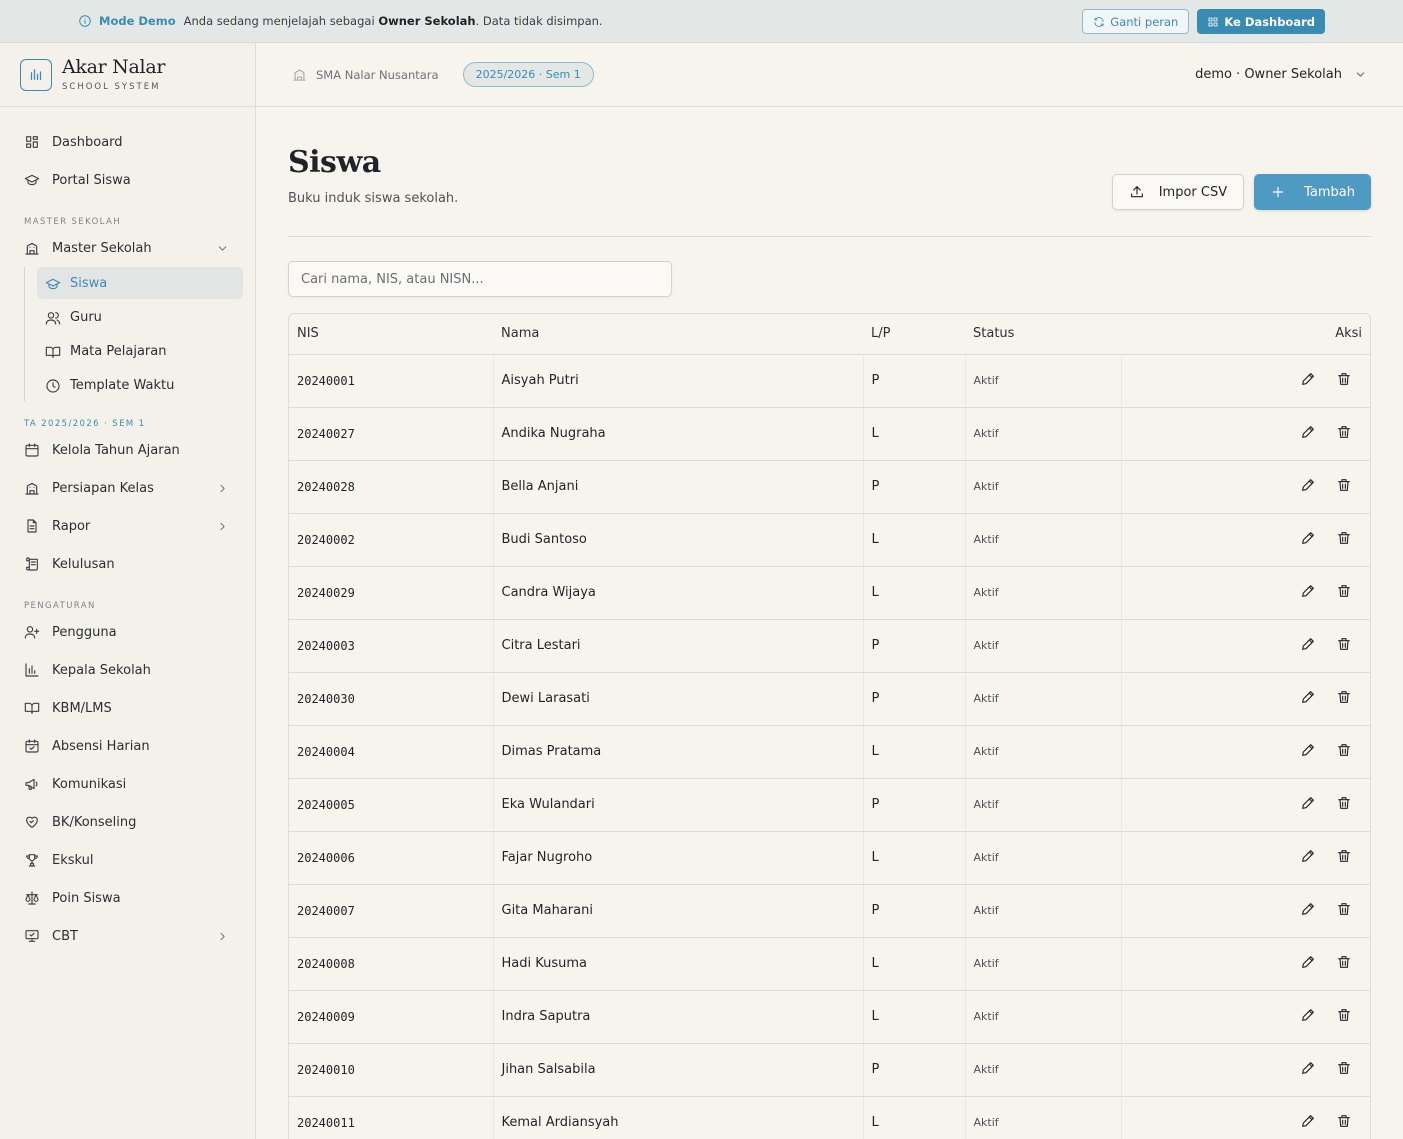 The image size is (1403, 1139). I want to click on table-row: 20240008 Hadi Kusuma L Aktif, so click(829, 964).